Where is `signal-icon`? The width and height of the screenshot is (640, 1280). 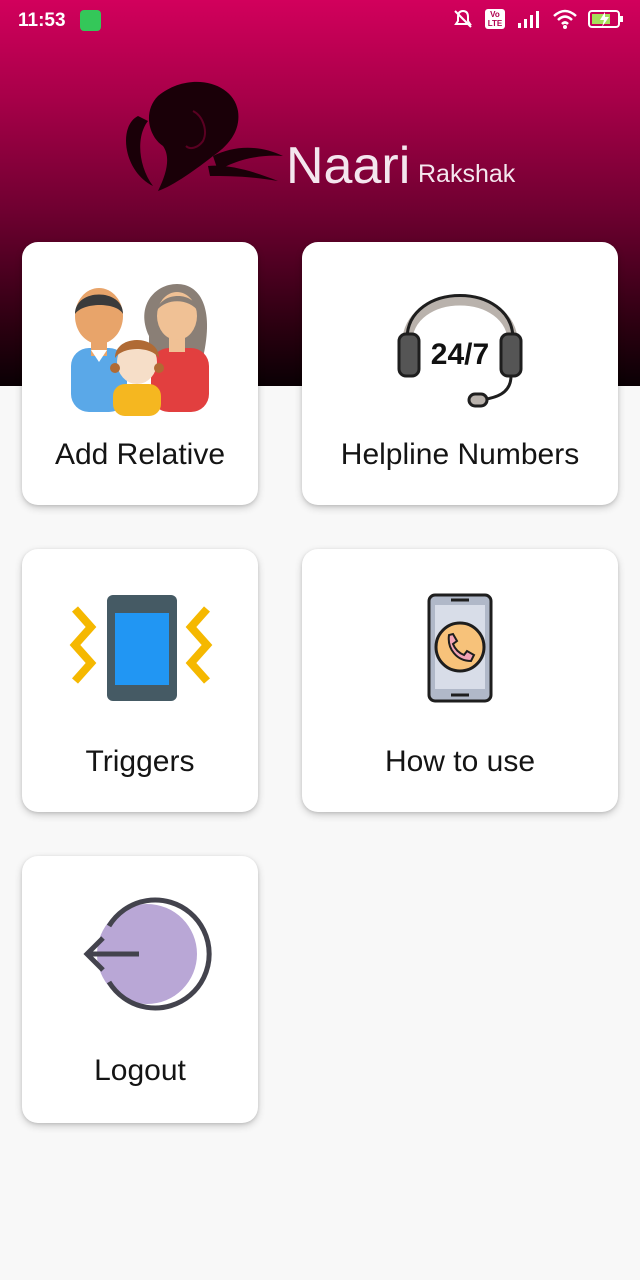
signal-icon is located at coordinates (528, 19).